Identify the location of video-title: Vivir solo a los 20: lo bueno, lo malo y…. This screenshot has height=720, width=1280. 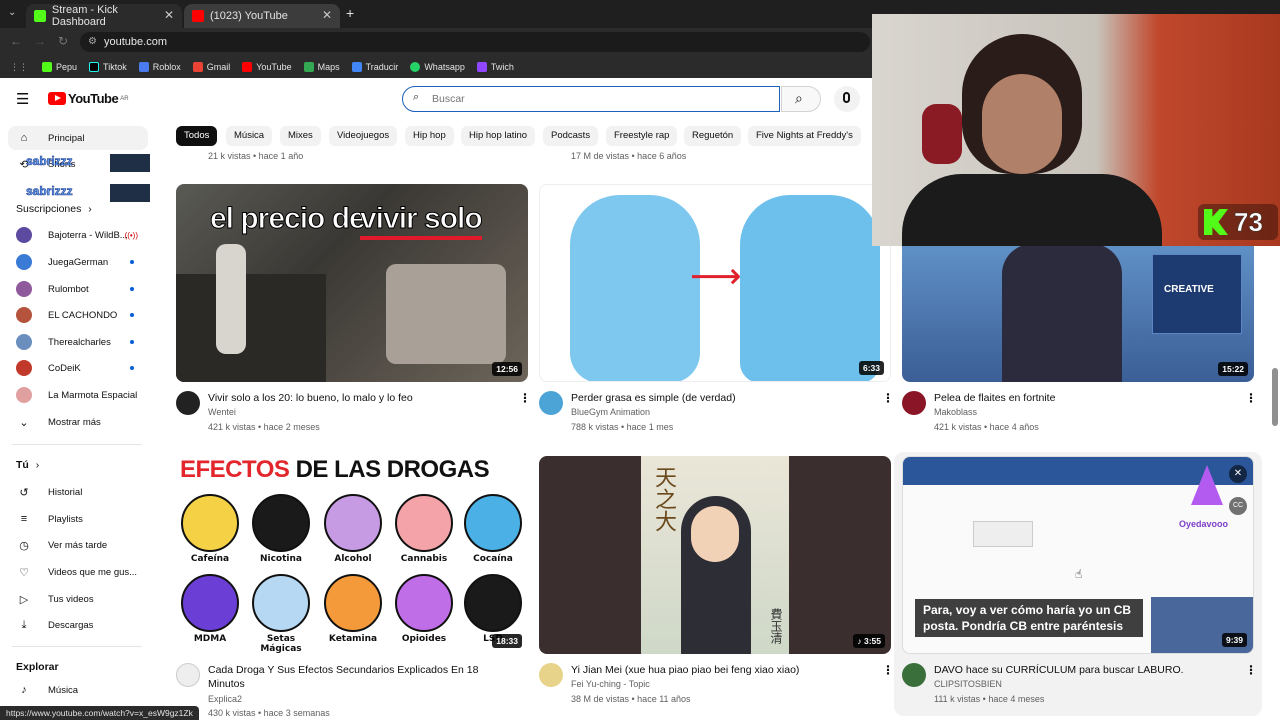
(358, 398).